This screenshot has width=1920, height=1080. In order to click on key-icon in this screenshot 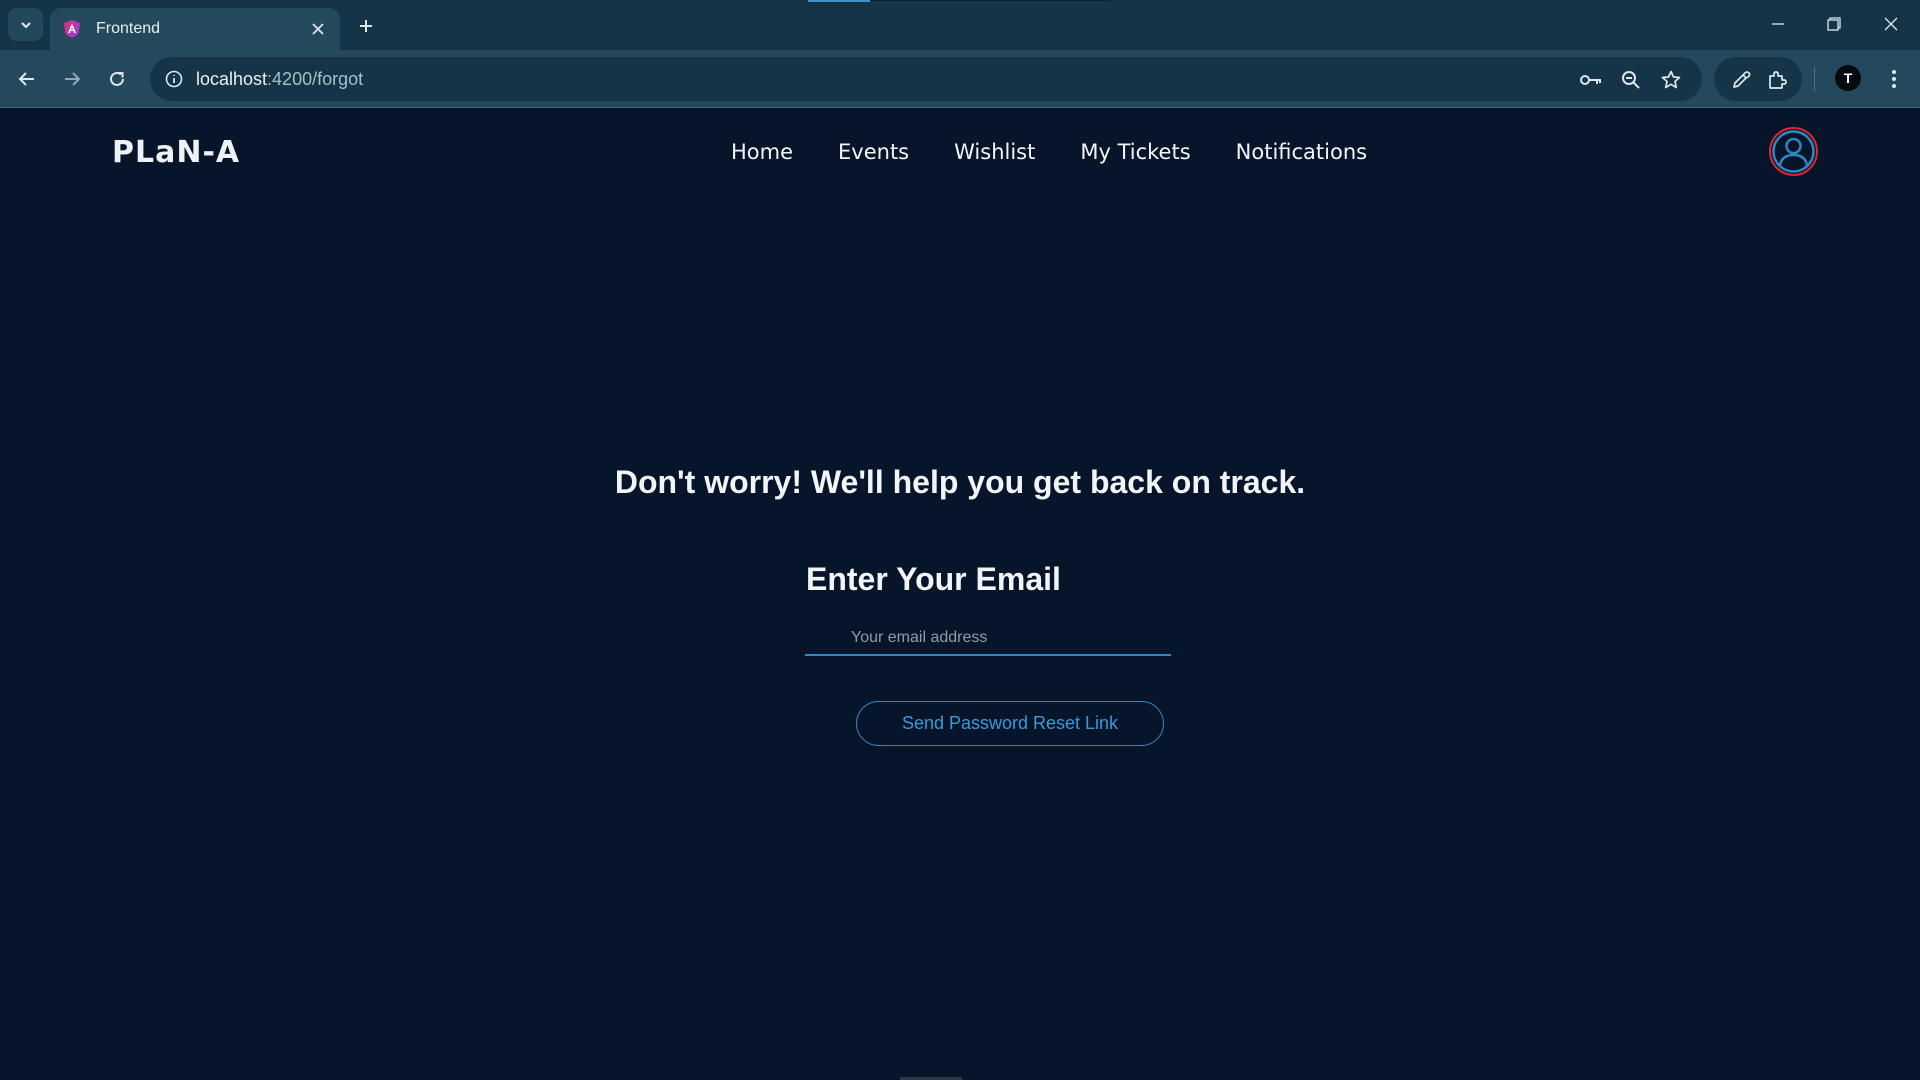, I will do `click(1590, 80)`.